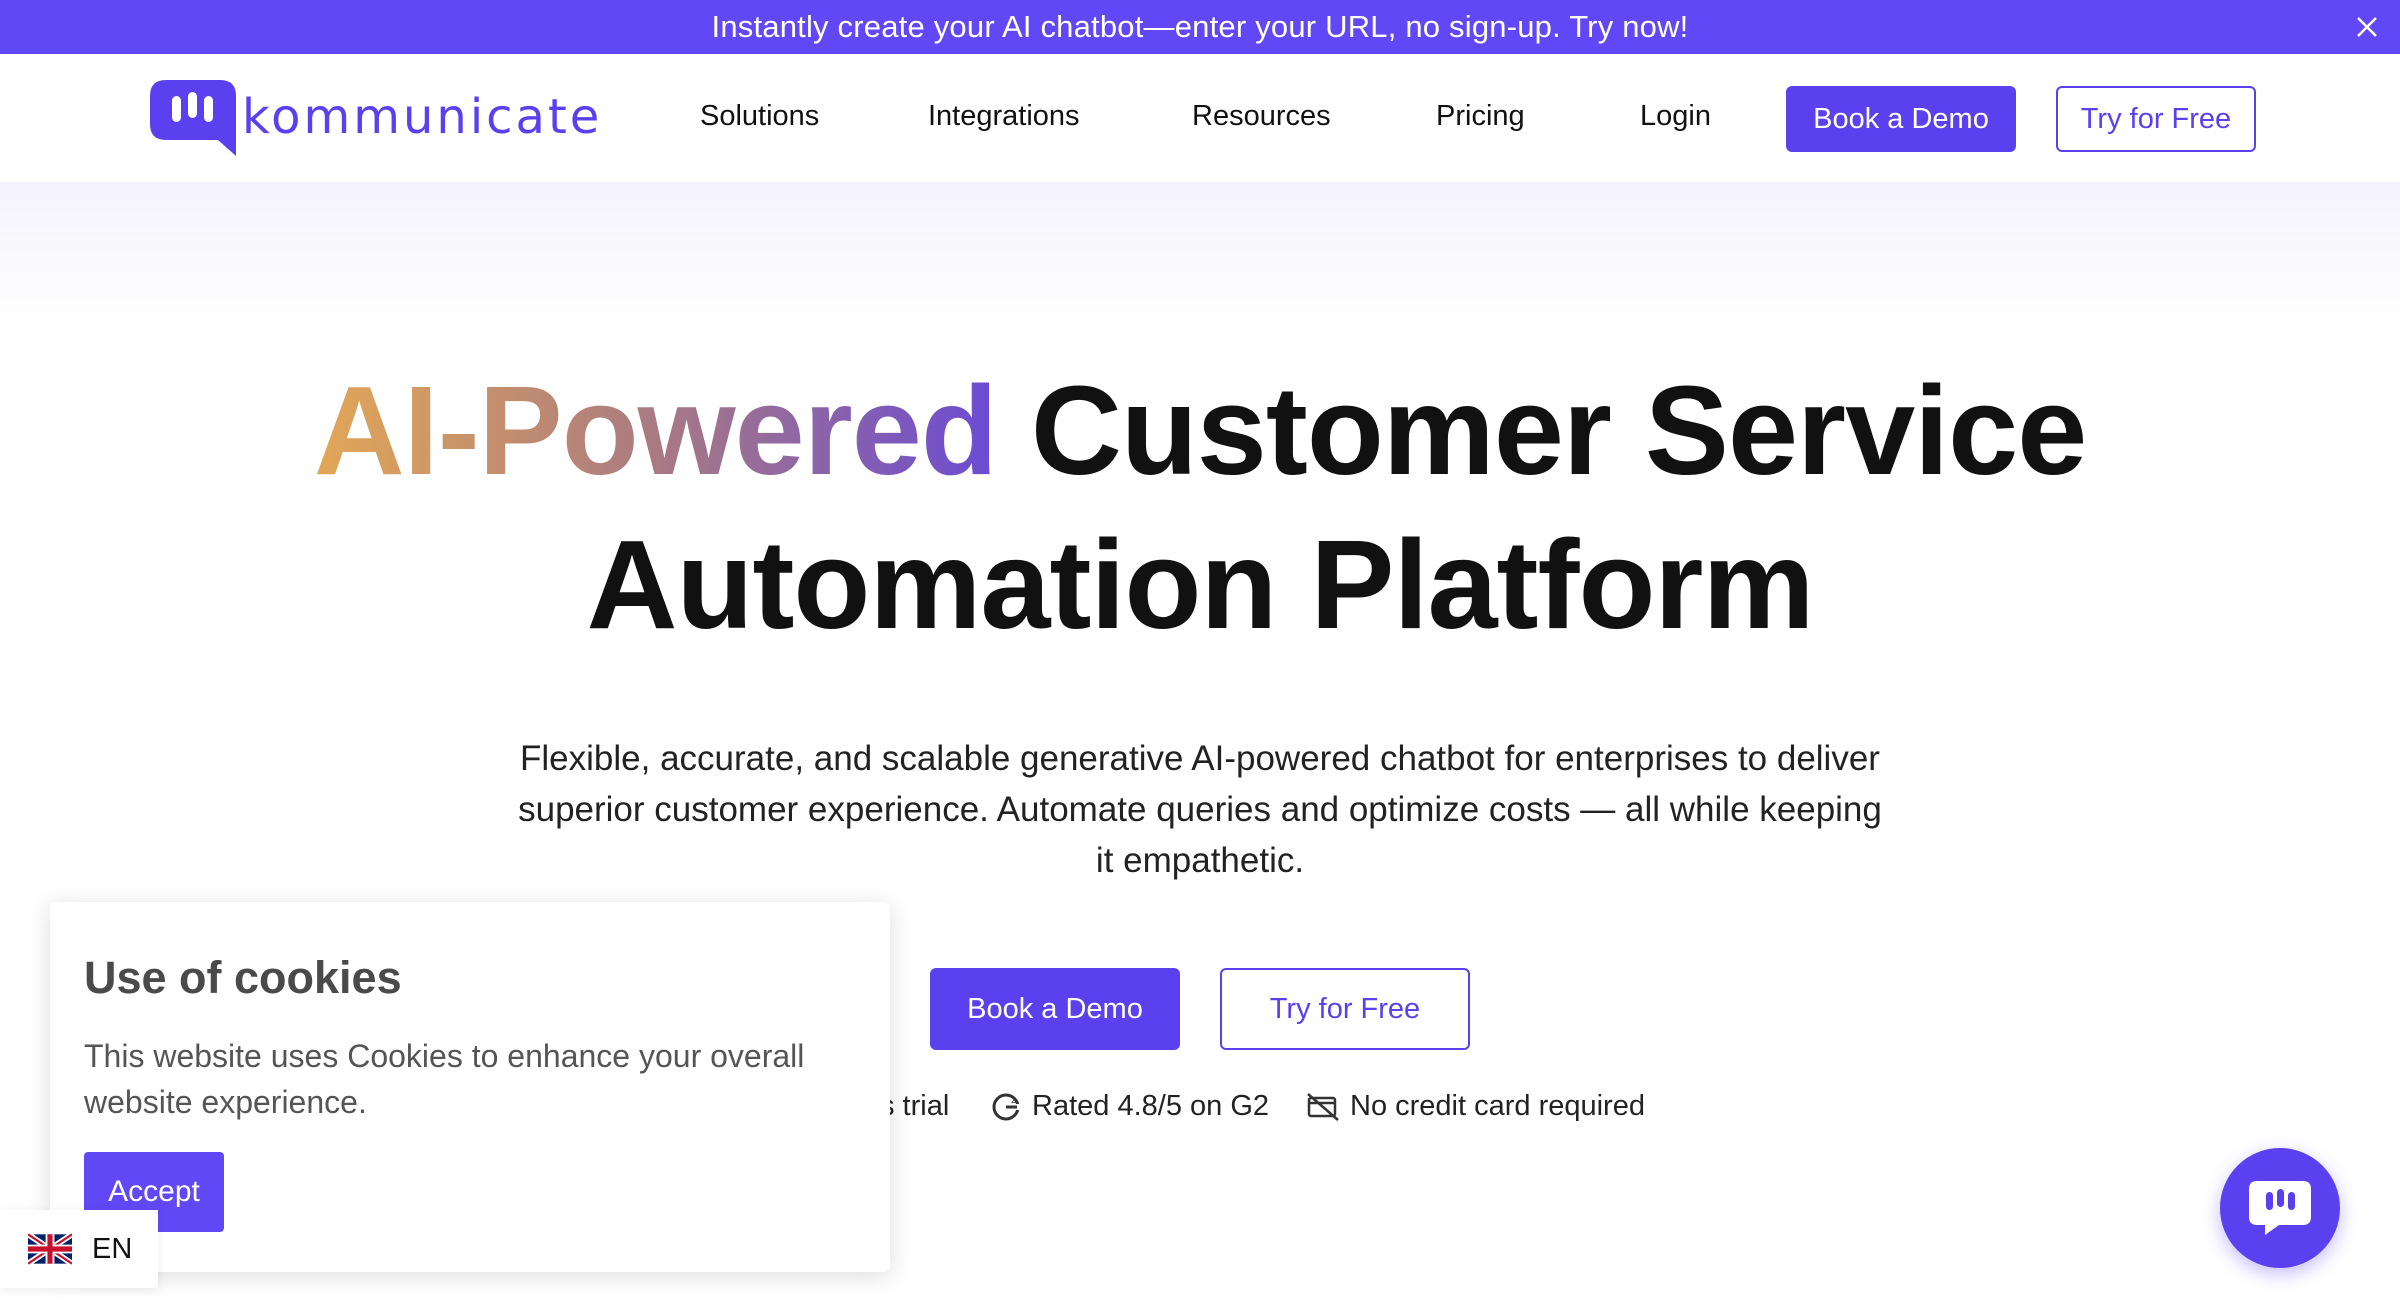 The height and width of the screenshot is (1308, 2400). What do you see at coordinates (1013, 1100) in the screenshot?
I see `svg-text: 2` at bounding box center [1013, 1100].